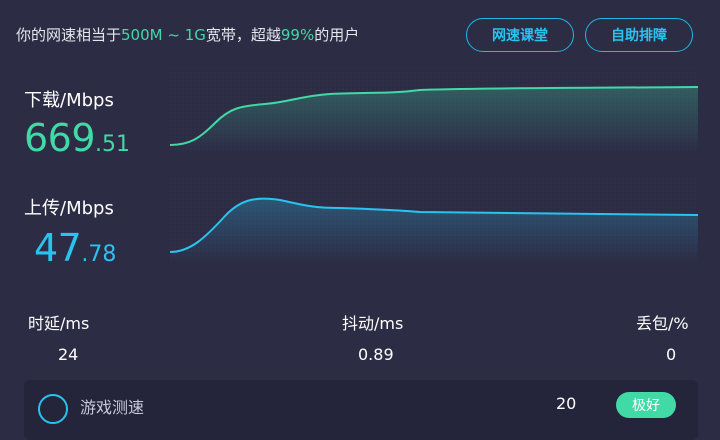  I want to click on jitter-label: 抖动/ms, so click(373, 323).